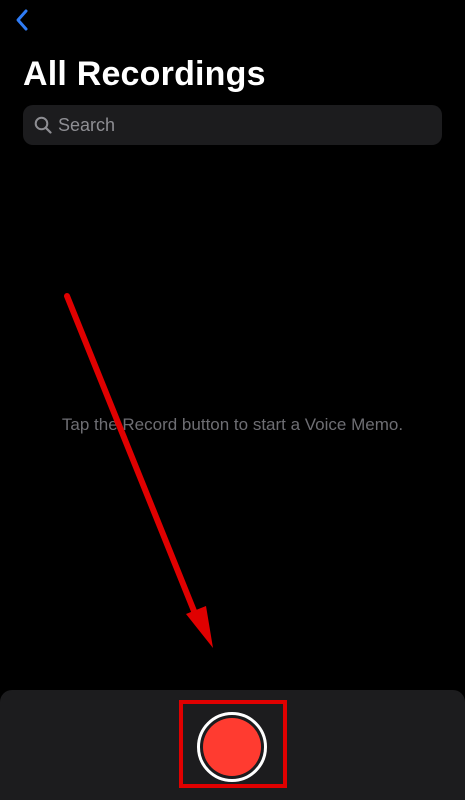  I want to click on chevron-left-icon, so click(22, 20).